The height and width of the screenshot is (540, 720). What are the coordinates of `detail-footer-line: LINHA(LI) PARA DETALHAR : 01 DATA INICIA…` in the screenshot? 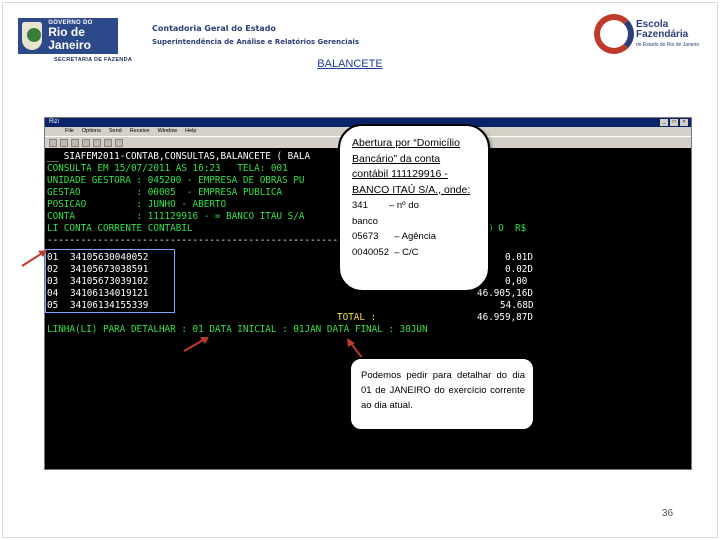 It's located at (237, 330).